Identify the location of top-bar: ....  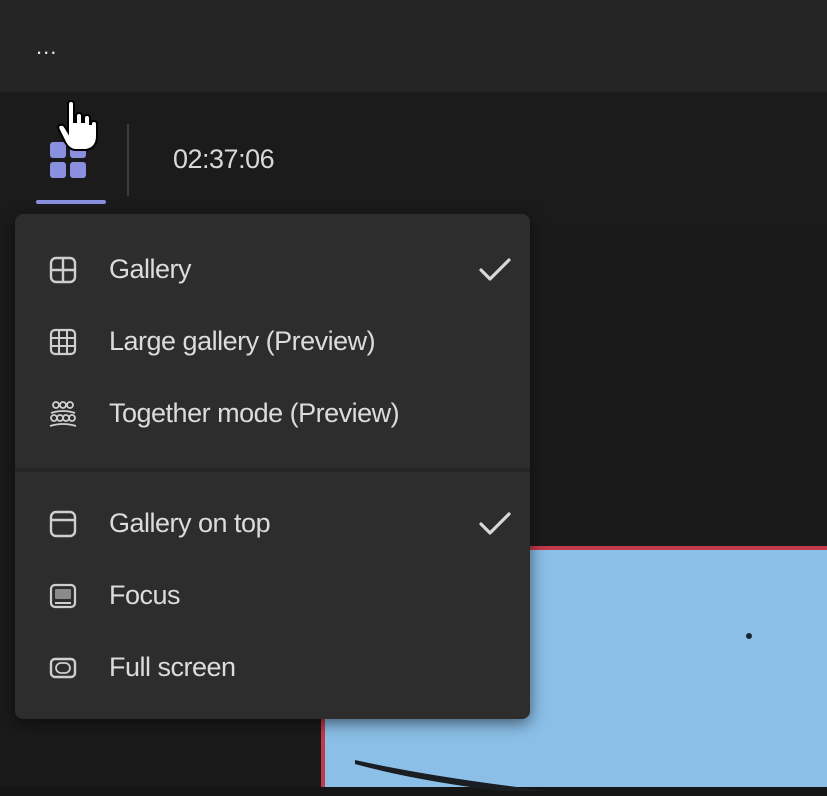
(413, 46).